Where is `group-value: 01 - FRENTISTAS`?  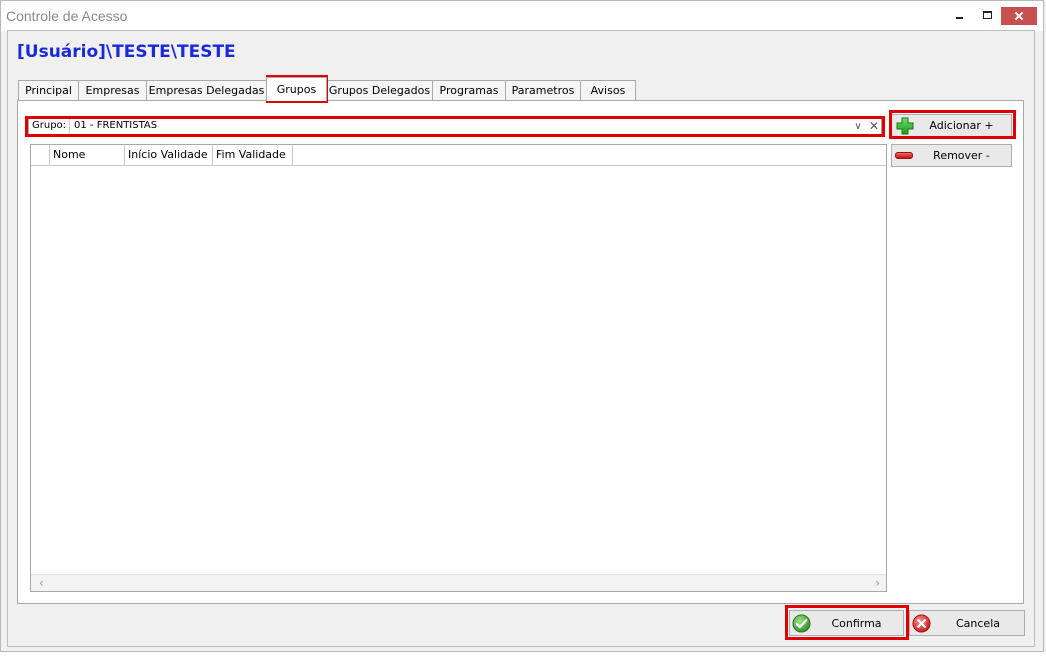 group-value: 01 - FRENTISTAS is located at coordinates (116, 125).